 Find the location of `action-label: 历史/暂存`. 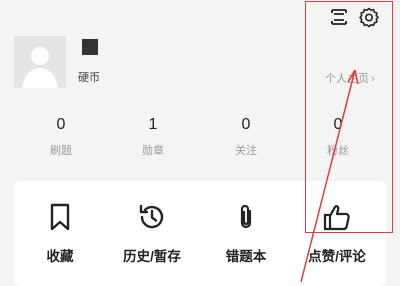

action-label: 历史/暂存 is located at coordinates (152, 256).